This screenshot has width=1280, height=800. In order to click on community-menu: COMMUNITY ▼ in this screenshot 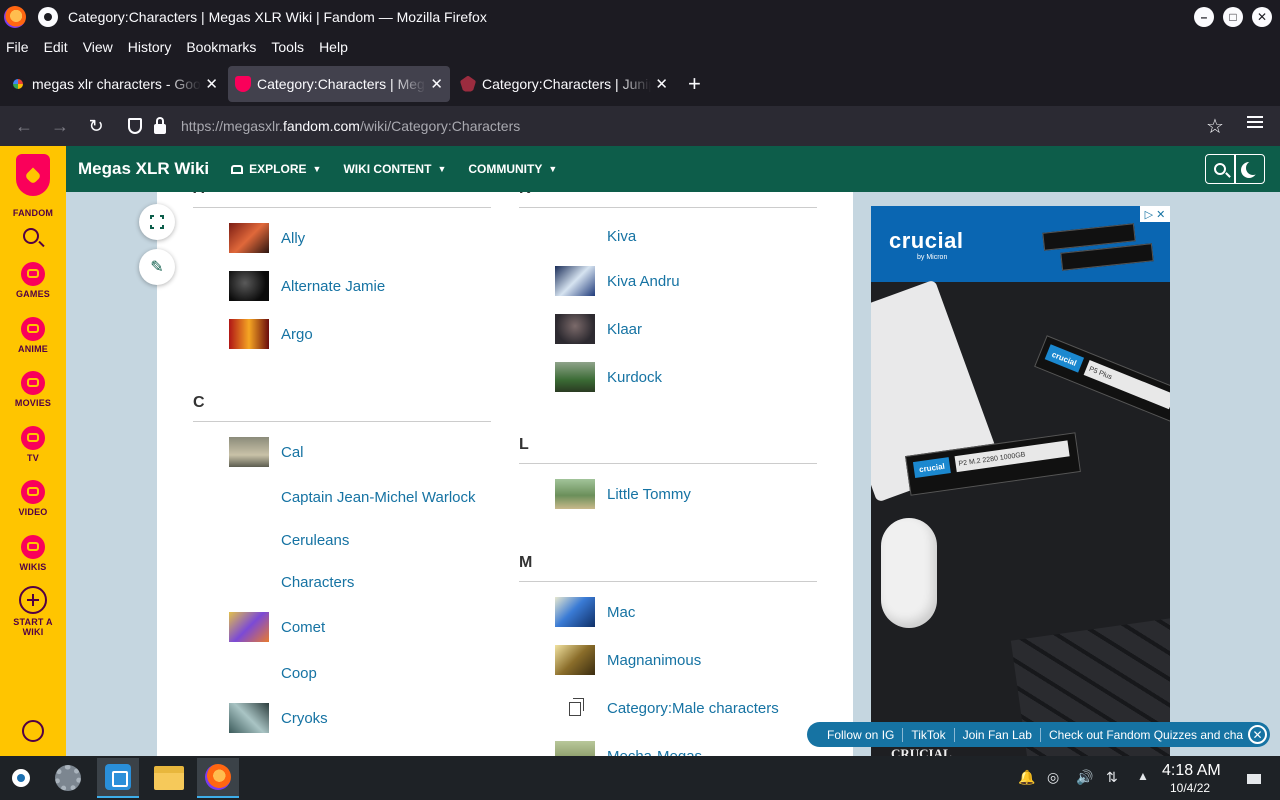, I will do `click(512, 169)`.